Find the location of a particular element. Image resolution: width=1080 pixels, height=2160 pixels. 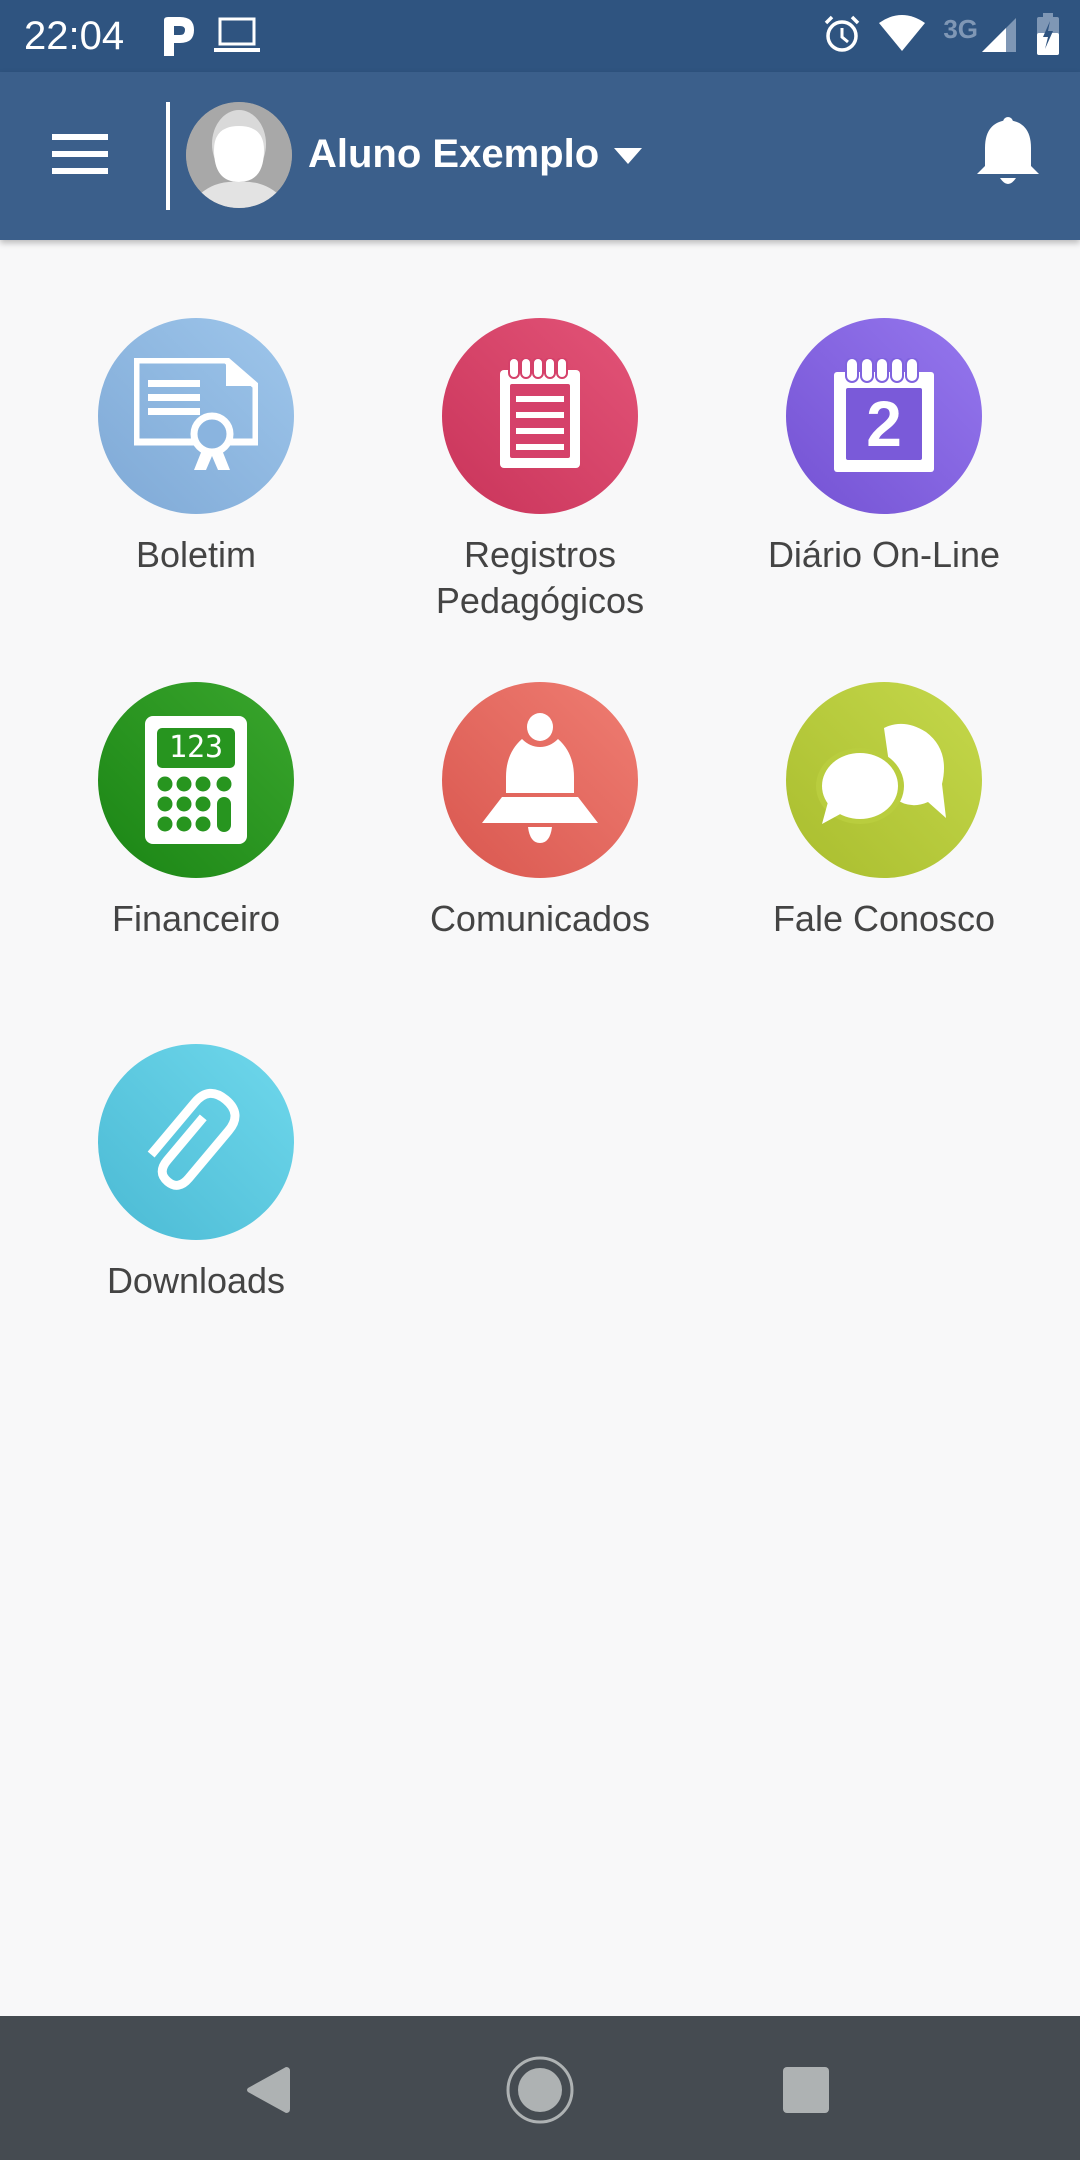

tile-diario-circle: 2 is located at coordinates (884, 416).